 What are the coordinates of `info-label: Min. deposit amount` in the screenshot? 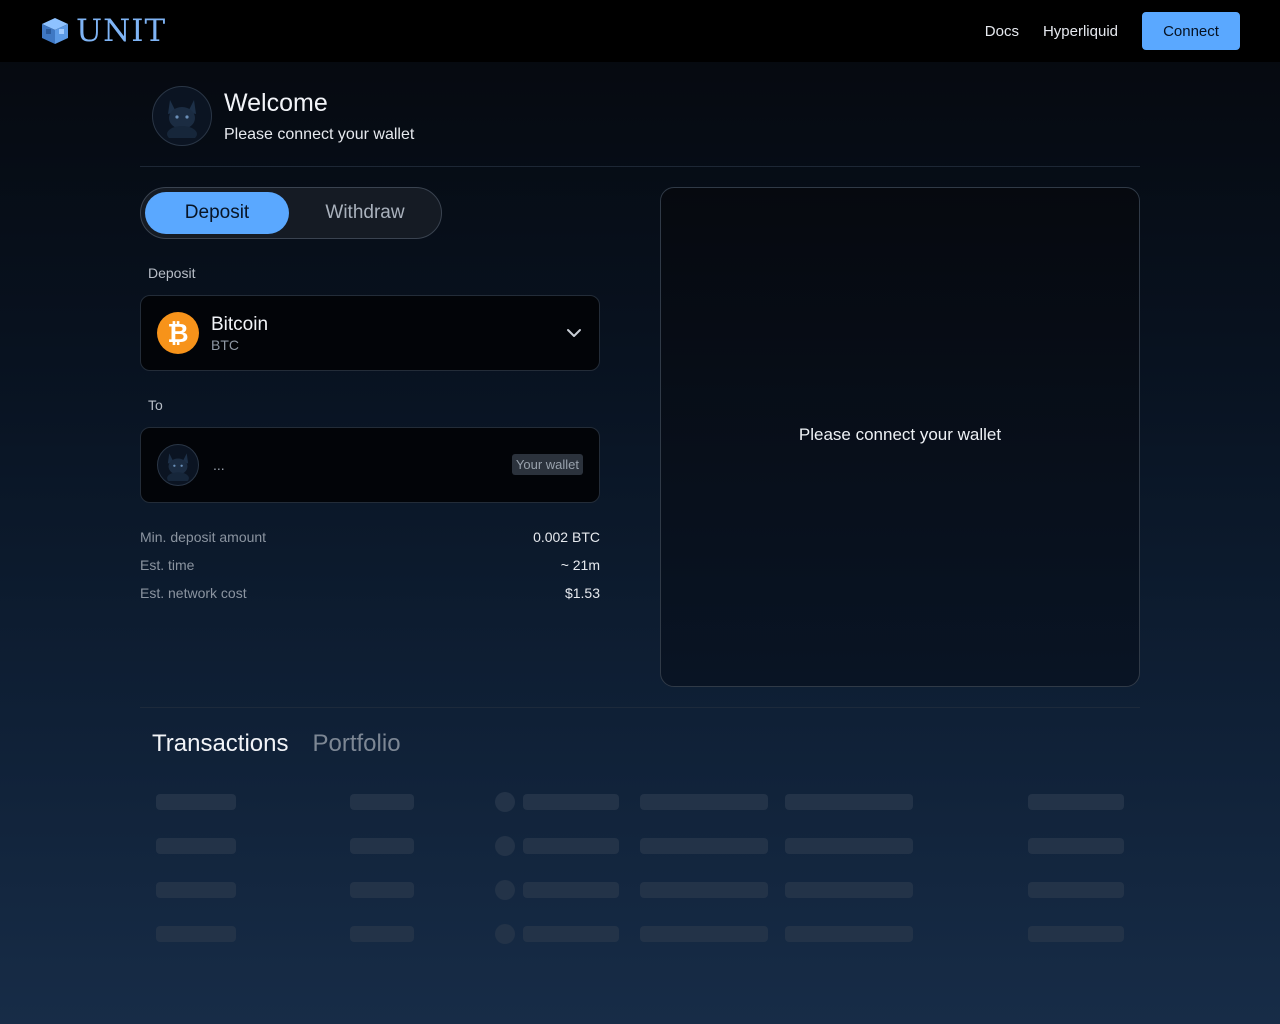 It's located at (203, 537).